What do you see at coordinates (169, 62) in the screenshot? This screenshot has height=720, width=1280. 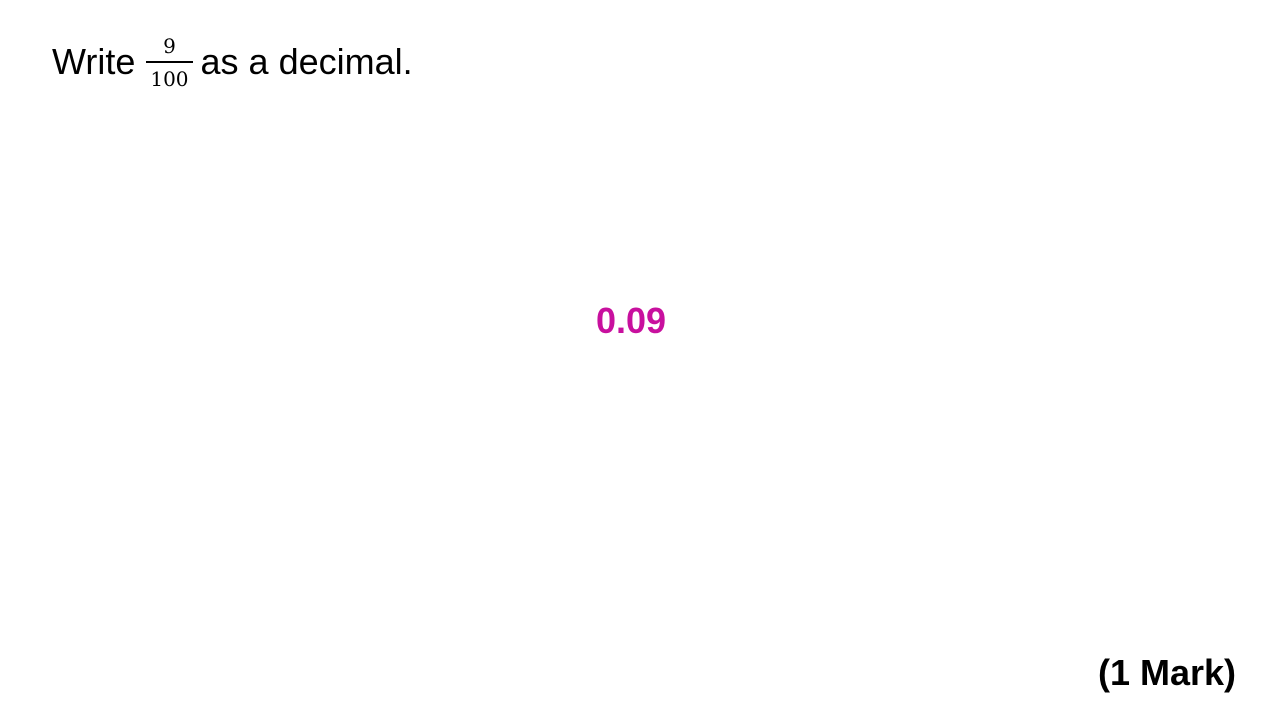 I see `fraction: 9 100` at bounding box center [169, 62].